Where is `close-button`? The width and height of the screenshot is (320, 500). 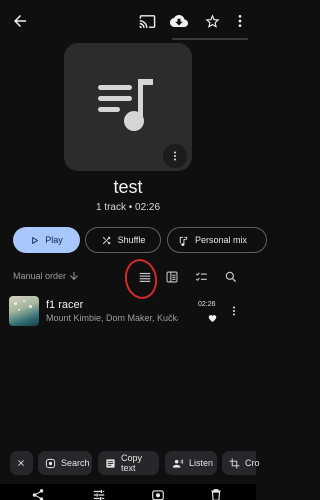
close-button is located at coordinates (21, 463).